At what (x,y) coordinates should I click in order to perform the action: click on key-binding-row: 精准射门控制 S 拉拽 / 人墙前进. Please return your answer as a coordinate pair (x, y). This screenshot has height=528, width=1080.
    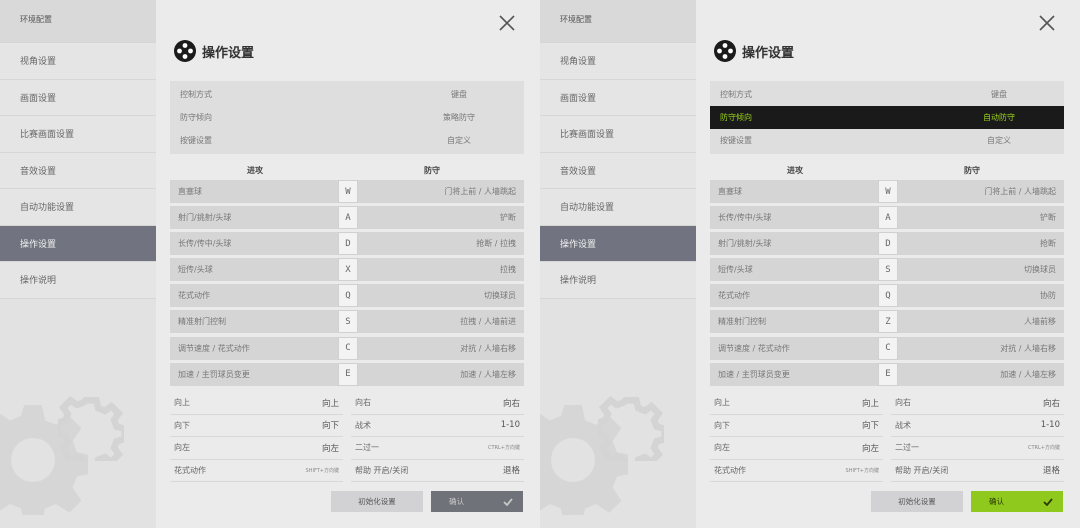
    Looking at the image, I should click on (347, 322).